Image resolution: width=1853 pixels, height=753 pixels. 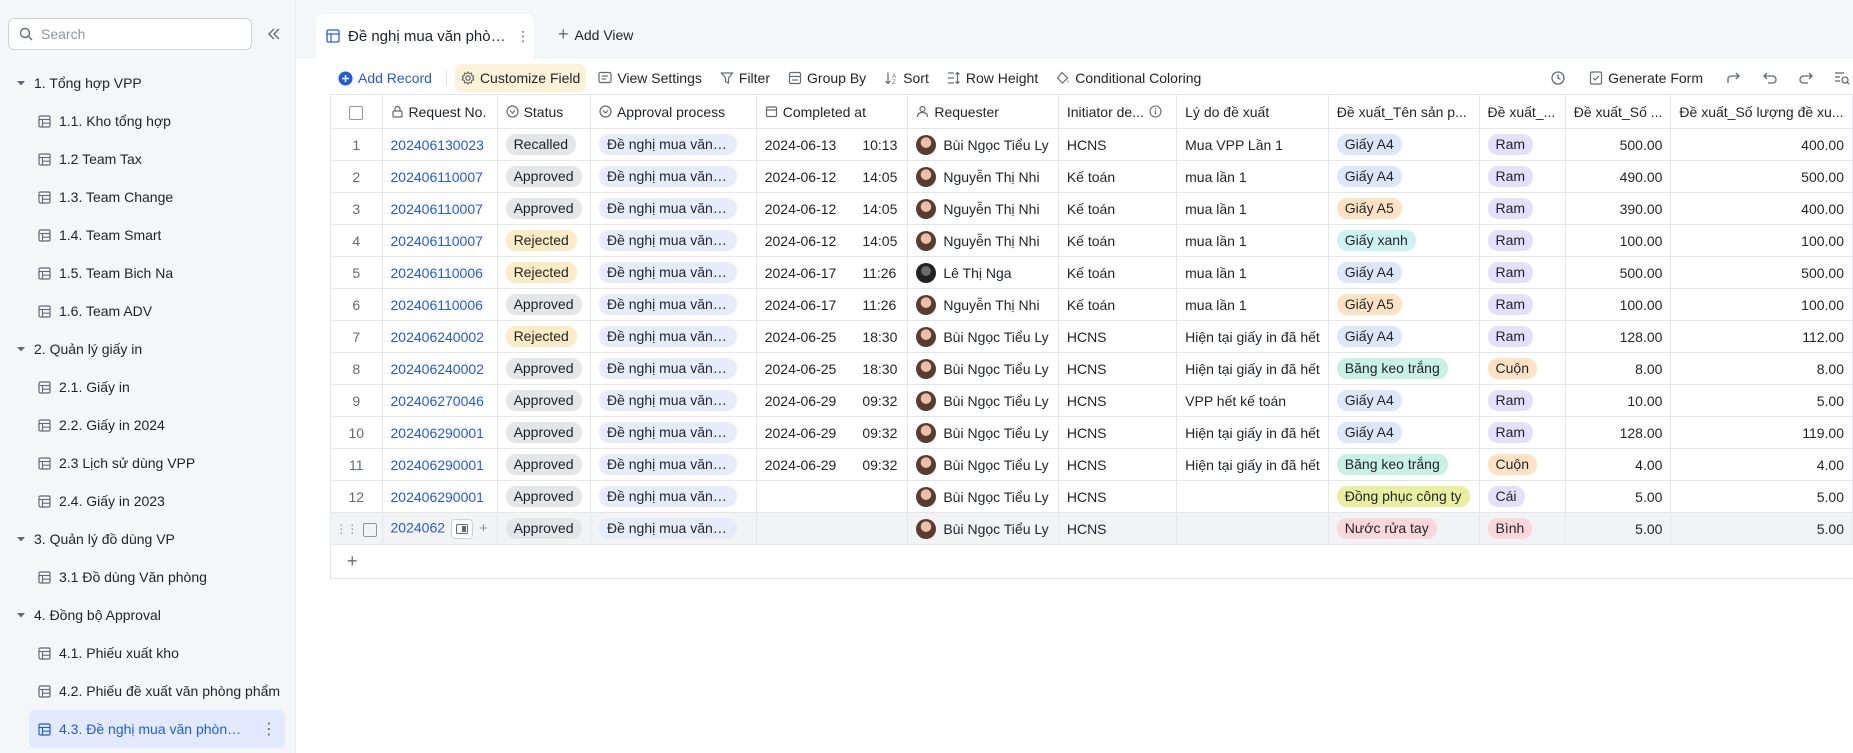 I want to click on request-no-cell: 202406130023, so click(x=440, y=144).